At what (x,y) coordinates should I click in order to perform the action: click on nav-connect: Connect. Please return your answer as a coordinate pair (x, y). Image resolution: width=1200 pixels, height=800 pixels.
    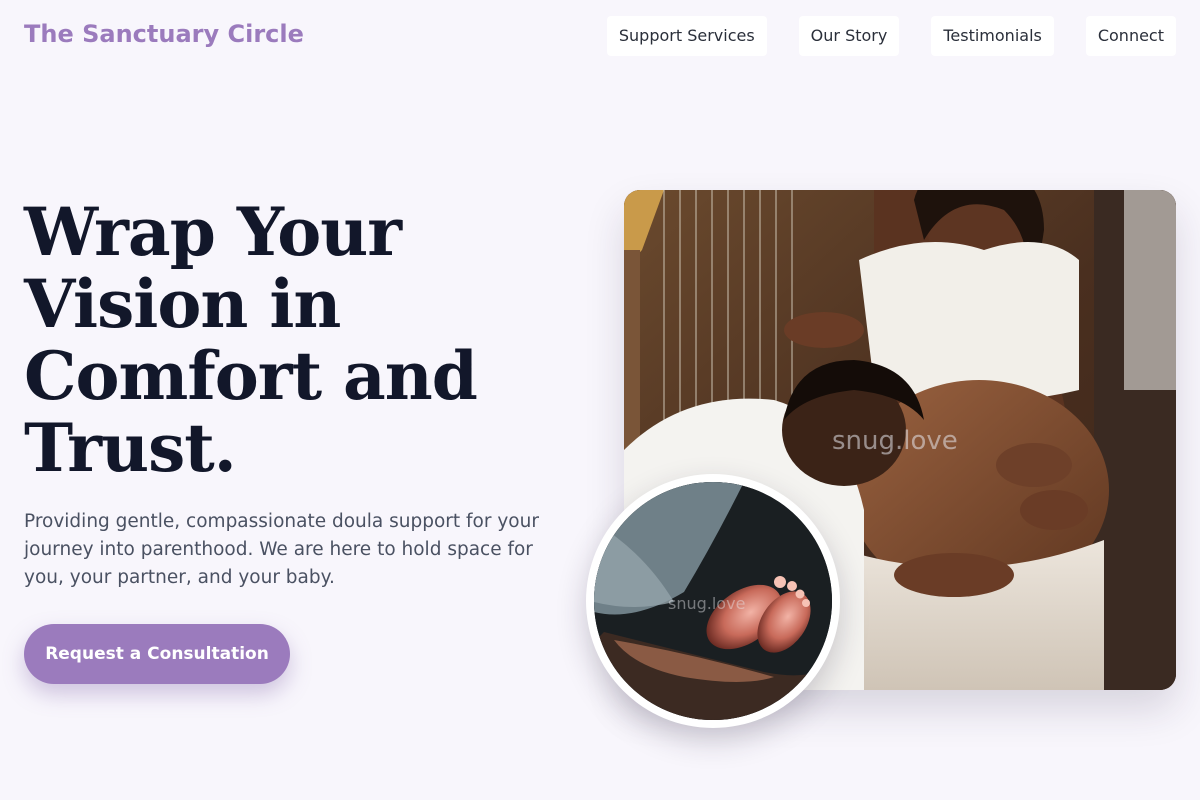
    Looking at the image, I should click on (1130, 36).